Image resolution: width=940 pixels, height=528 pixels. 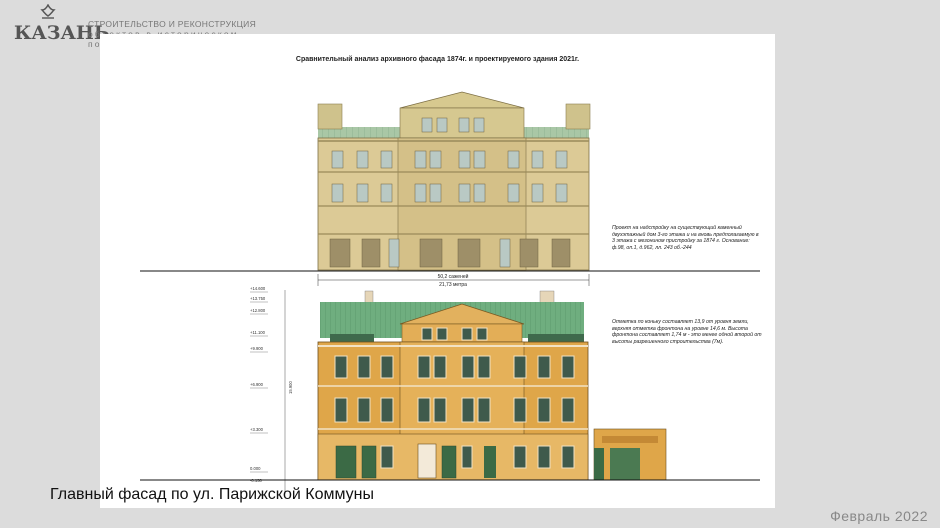 What do you see at coordinates (290, 387) in the screenshot?
I see `height-dimension-label: 15.900` at bounding box center [290, 387].